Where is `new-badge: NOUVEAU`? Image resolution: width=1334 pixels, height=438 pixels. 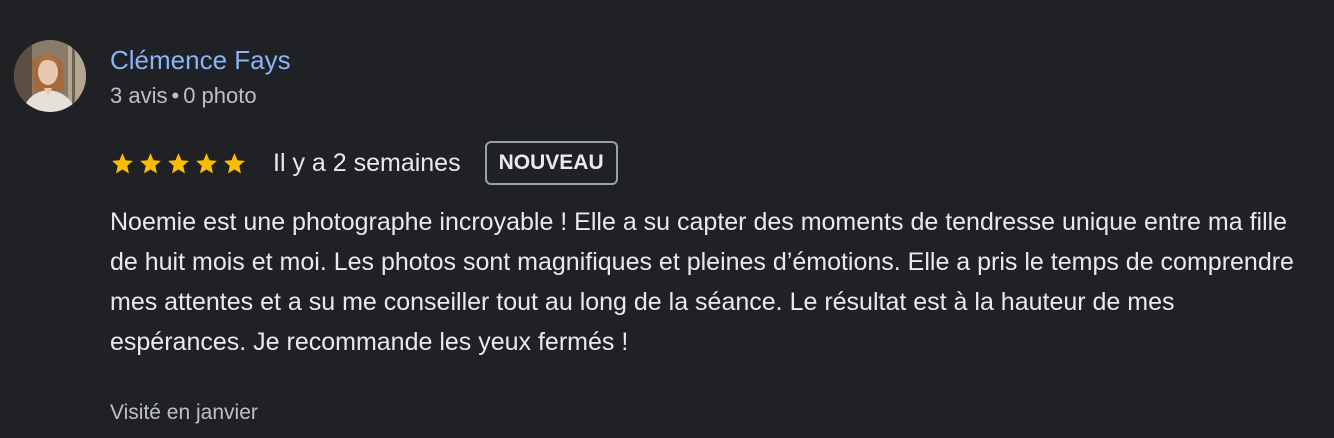
new-badge: NOUVEAU is located at coordinates (551, 163).